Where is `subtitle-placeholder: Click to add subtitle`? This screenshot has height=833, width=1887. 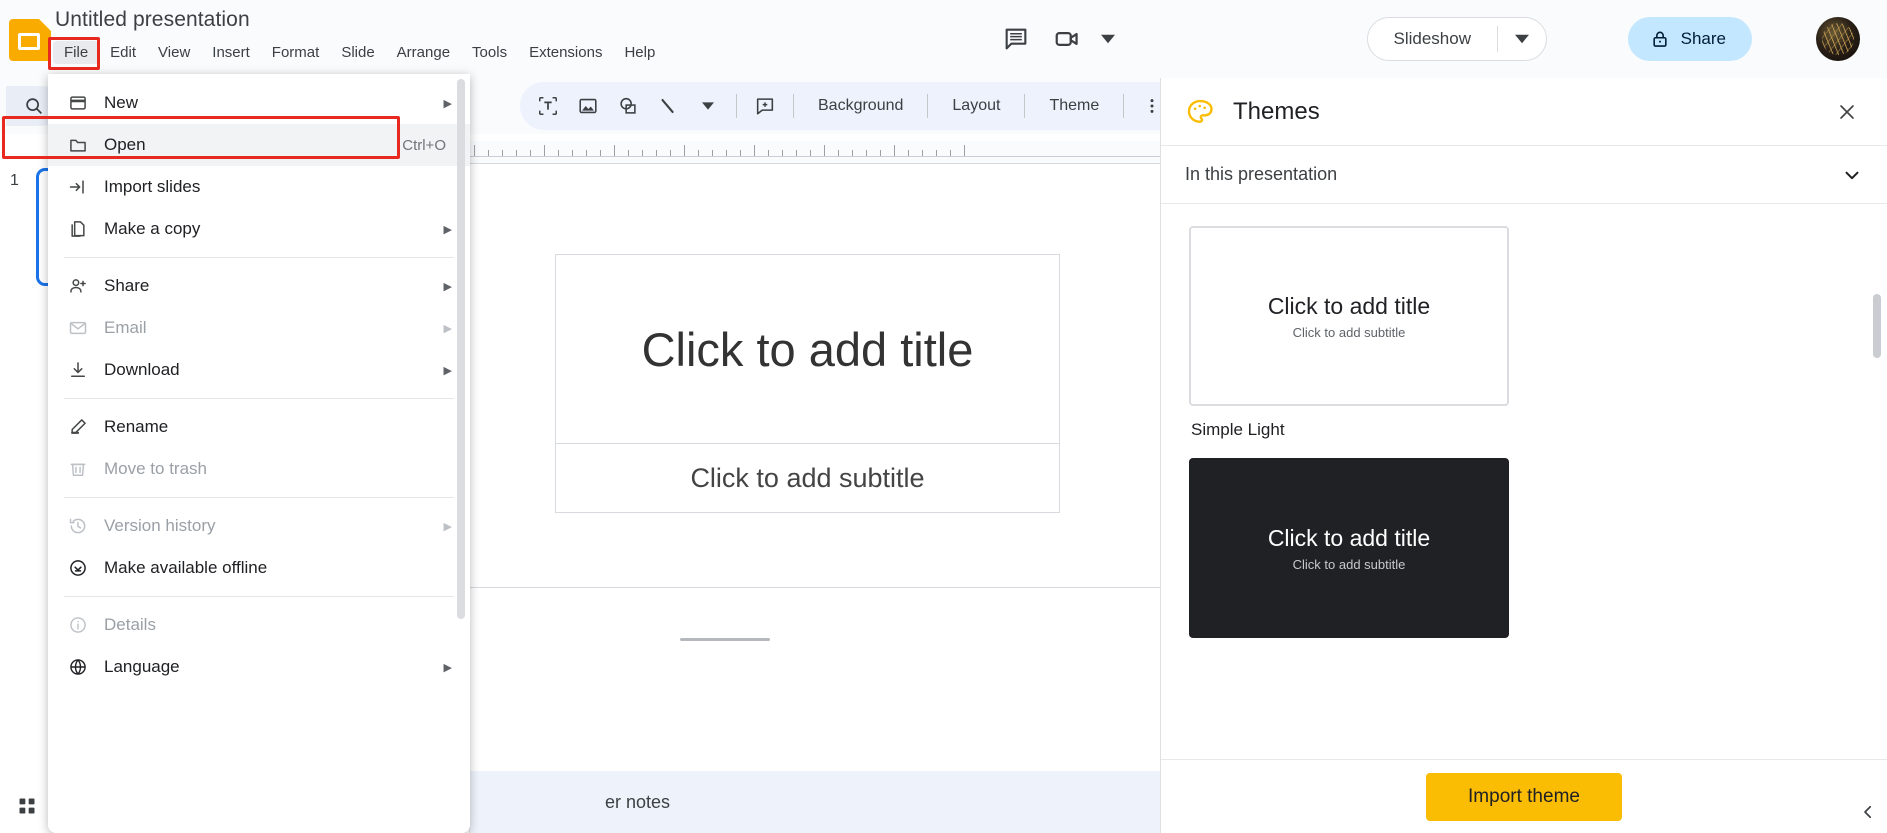 subtitle-placeholder: Click to add subtitle is located at coordinates (807, 478).